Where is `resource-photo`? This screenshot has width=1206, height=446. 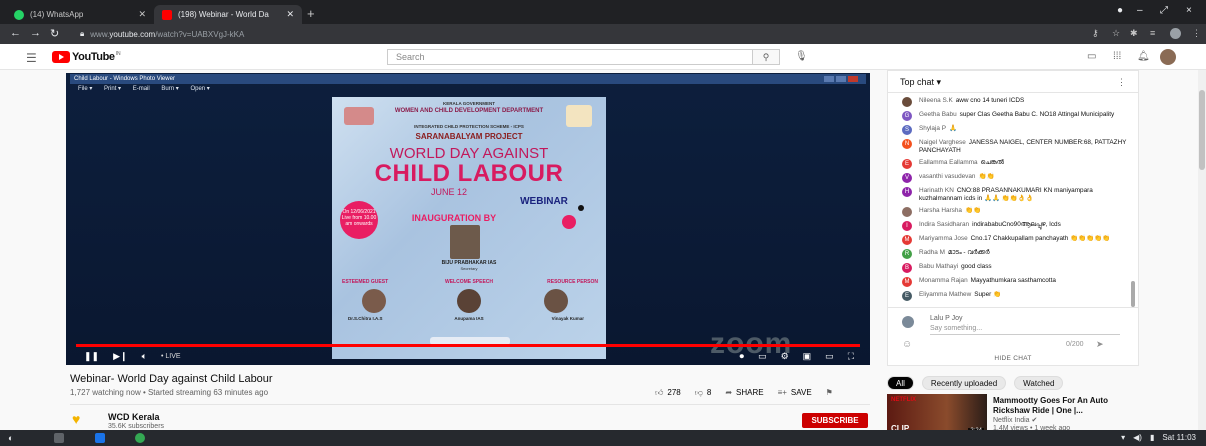
resource-photo is located at coordinates (556, 301).